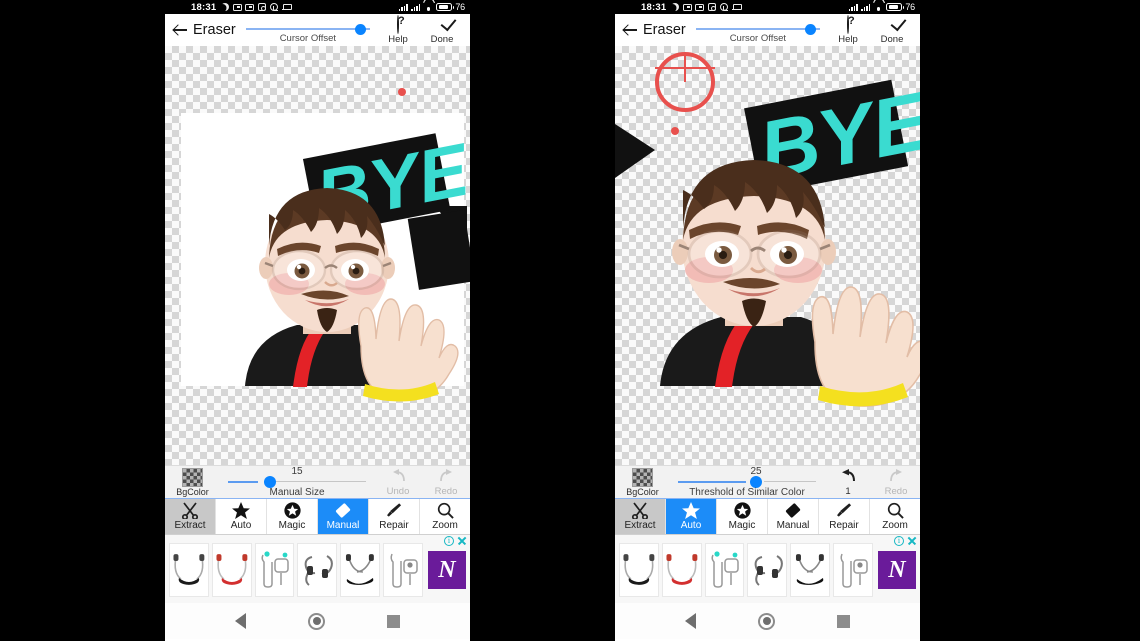 Image resolution: width=1140 pixels, height=641 pixels. I want to click on undo-count: 1, so click(848, 491).